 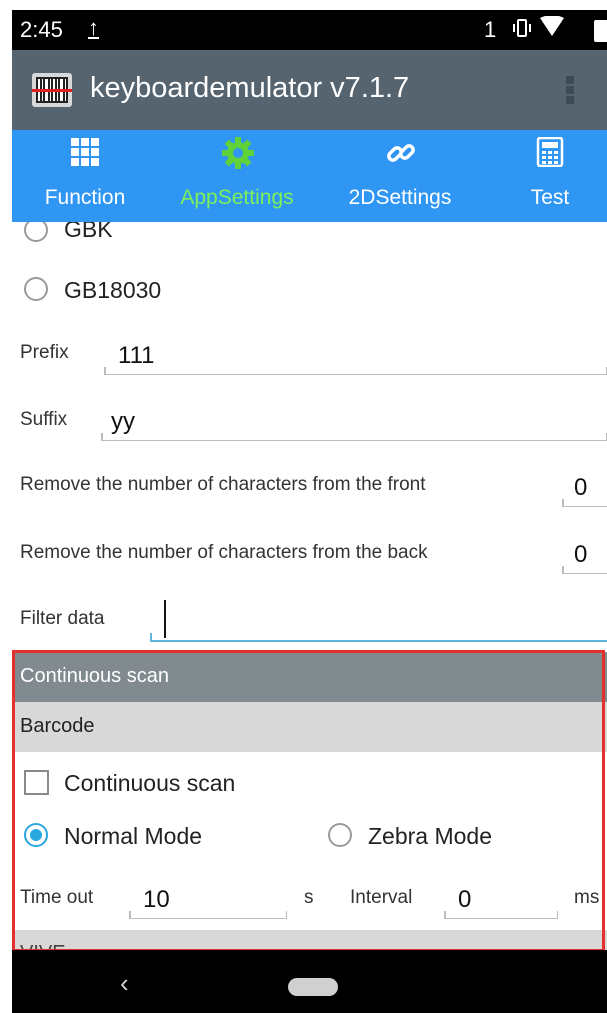 I want to click on encoding-label: GB18030, so click(x=113, y=290).